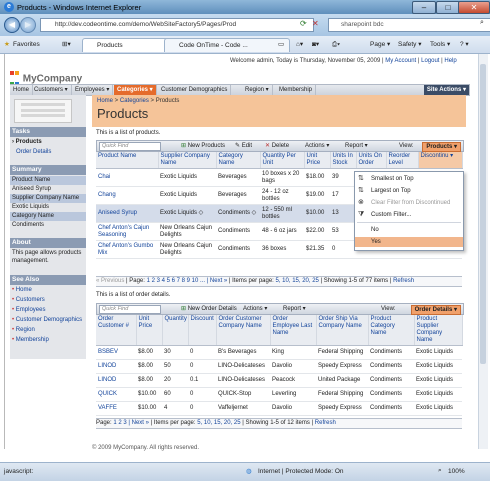  Describe the element at coordinates (119, 423) in the screenshot. I see `page-links: 1 2 3` at that location.